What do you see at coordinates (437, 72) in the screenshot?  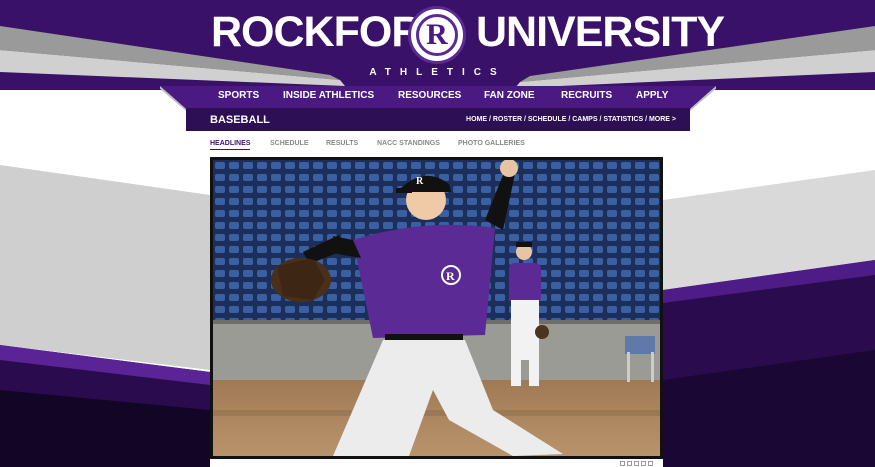 I see `athletics-subtitle: ATHLETICS` at bounding box center [437, 72].